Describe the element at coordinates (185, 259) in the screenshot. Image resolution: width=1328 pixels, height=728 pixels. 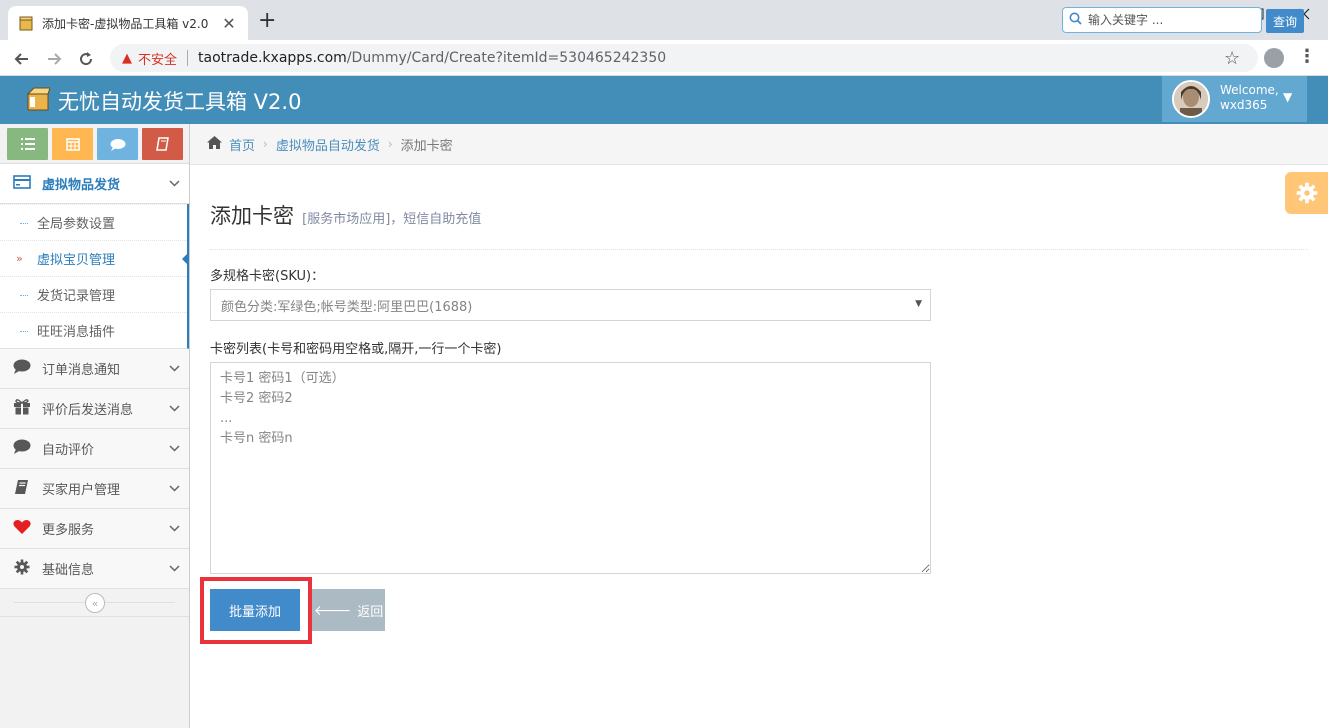
I see `active-indicator-arrow` at that location.